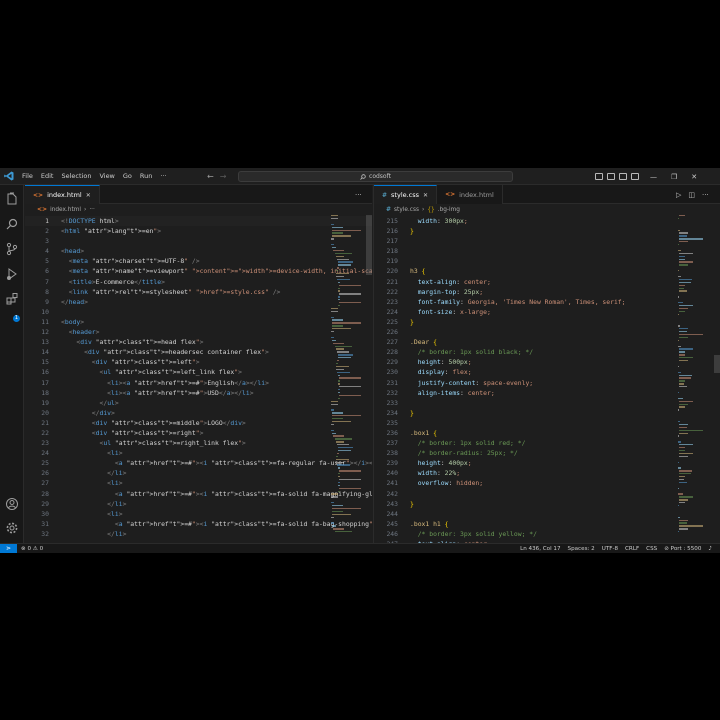  Describe the element at coordinates (547, 241) in the screenshot. I see `code-line: 217` at that location.